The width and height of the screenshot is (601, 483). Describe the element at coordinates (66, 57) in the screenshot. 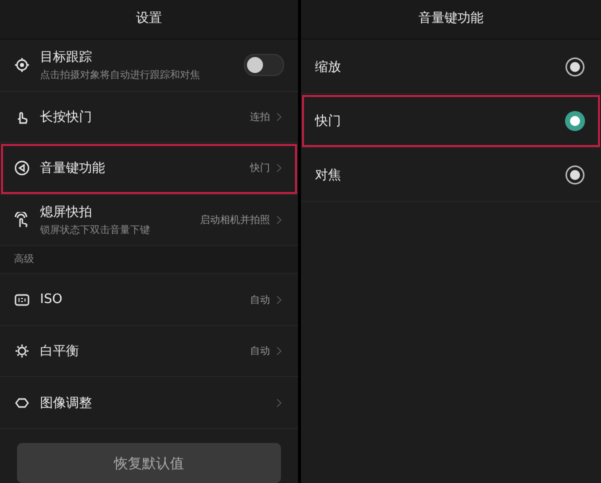

I see `setting-label: 目标跟踪` at that location.